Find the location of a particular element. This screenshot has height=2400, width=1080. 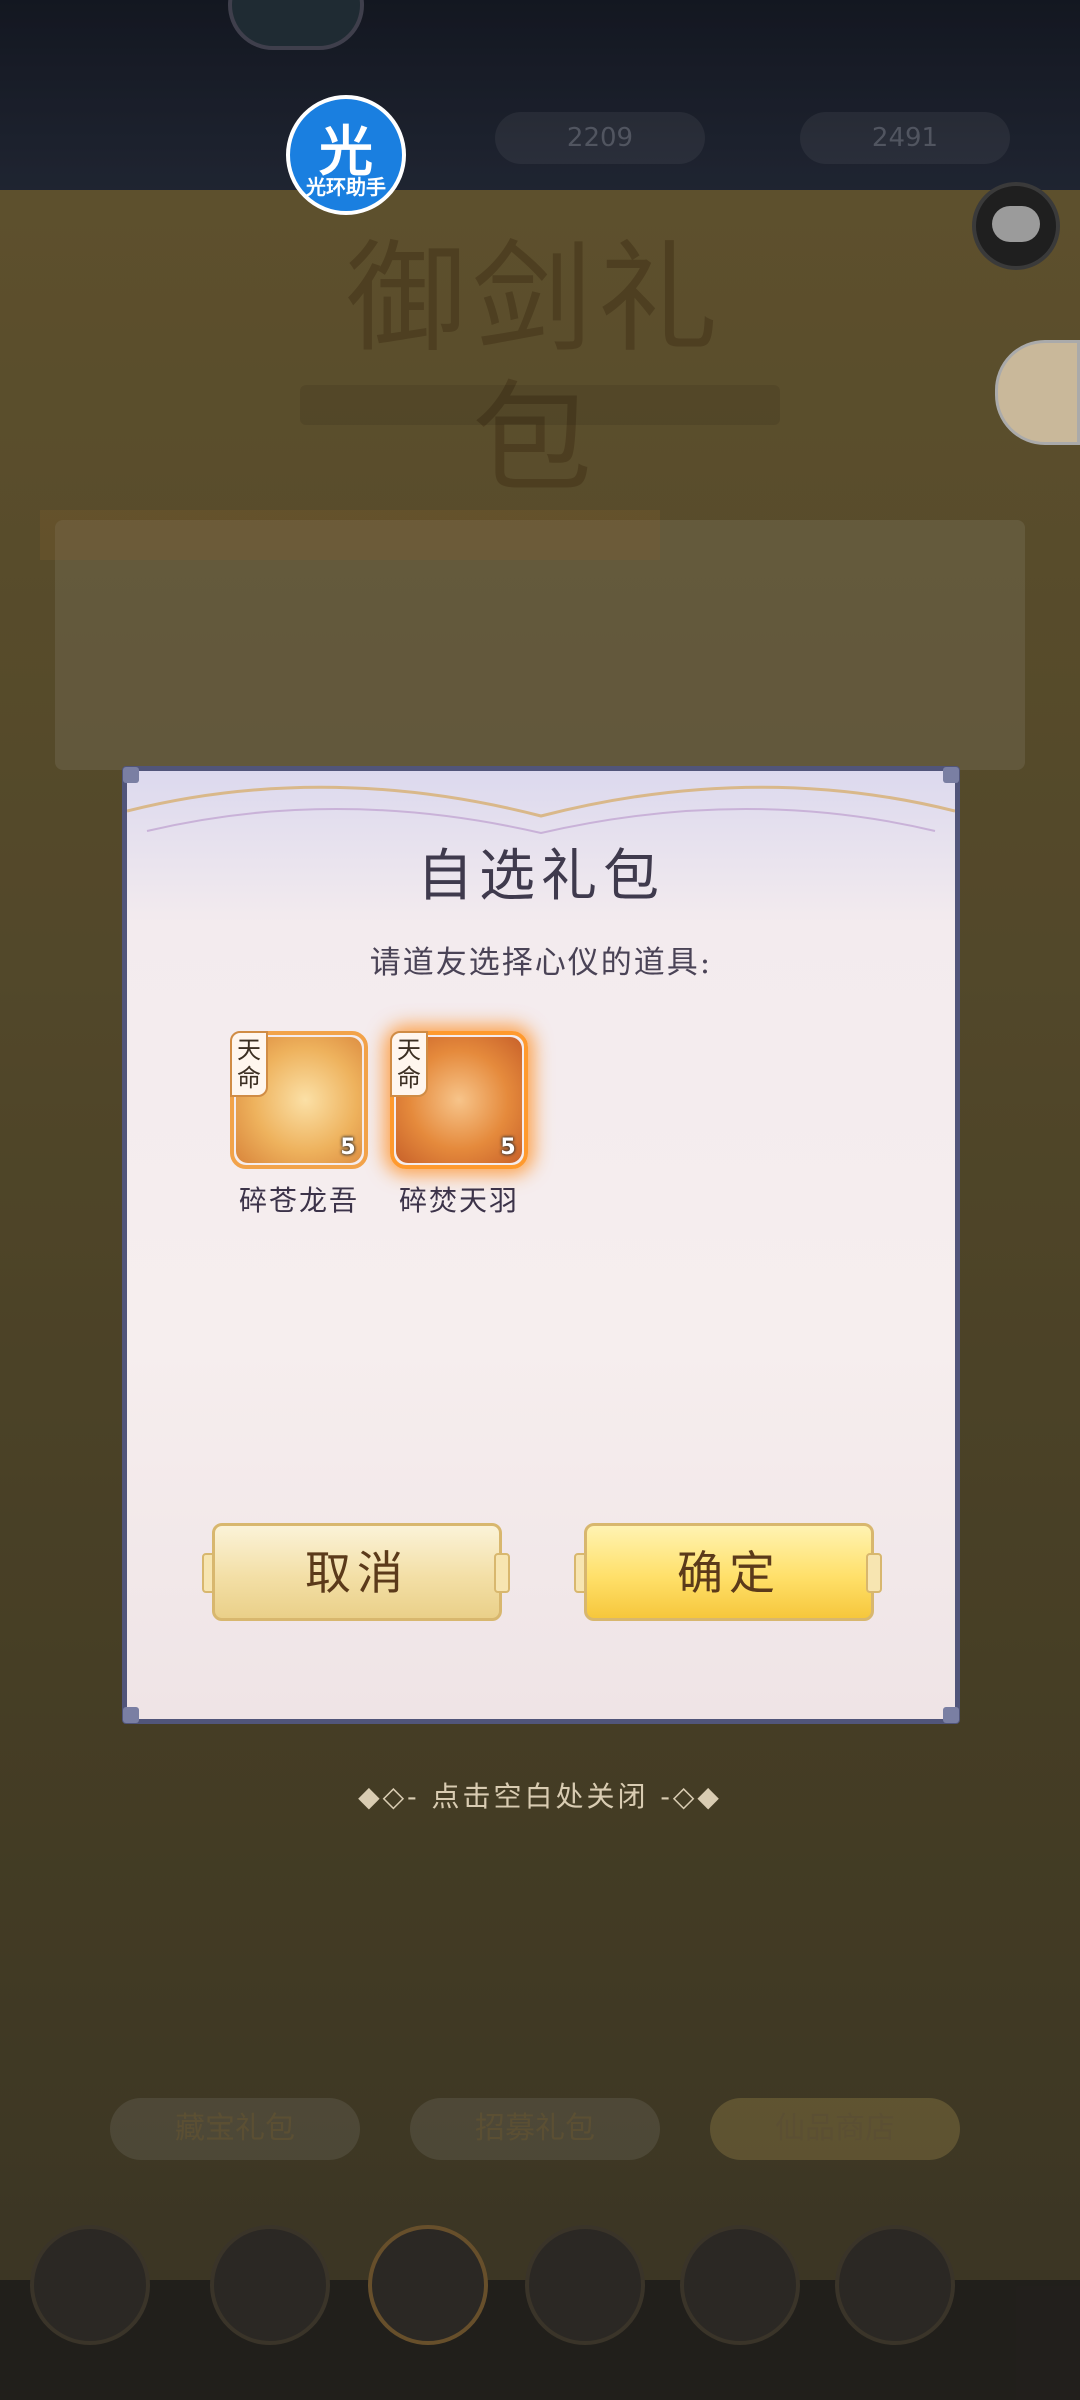

dialog-title: 自选礼包 is located at coordinates (541, 876).